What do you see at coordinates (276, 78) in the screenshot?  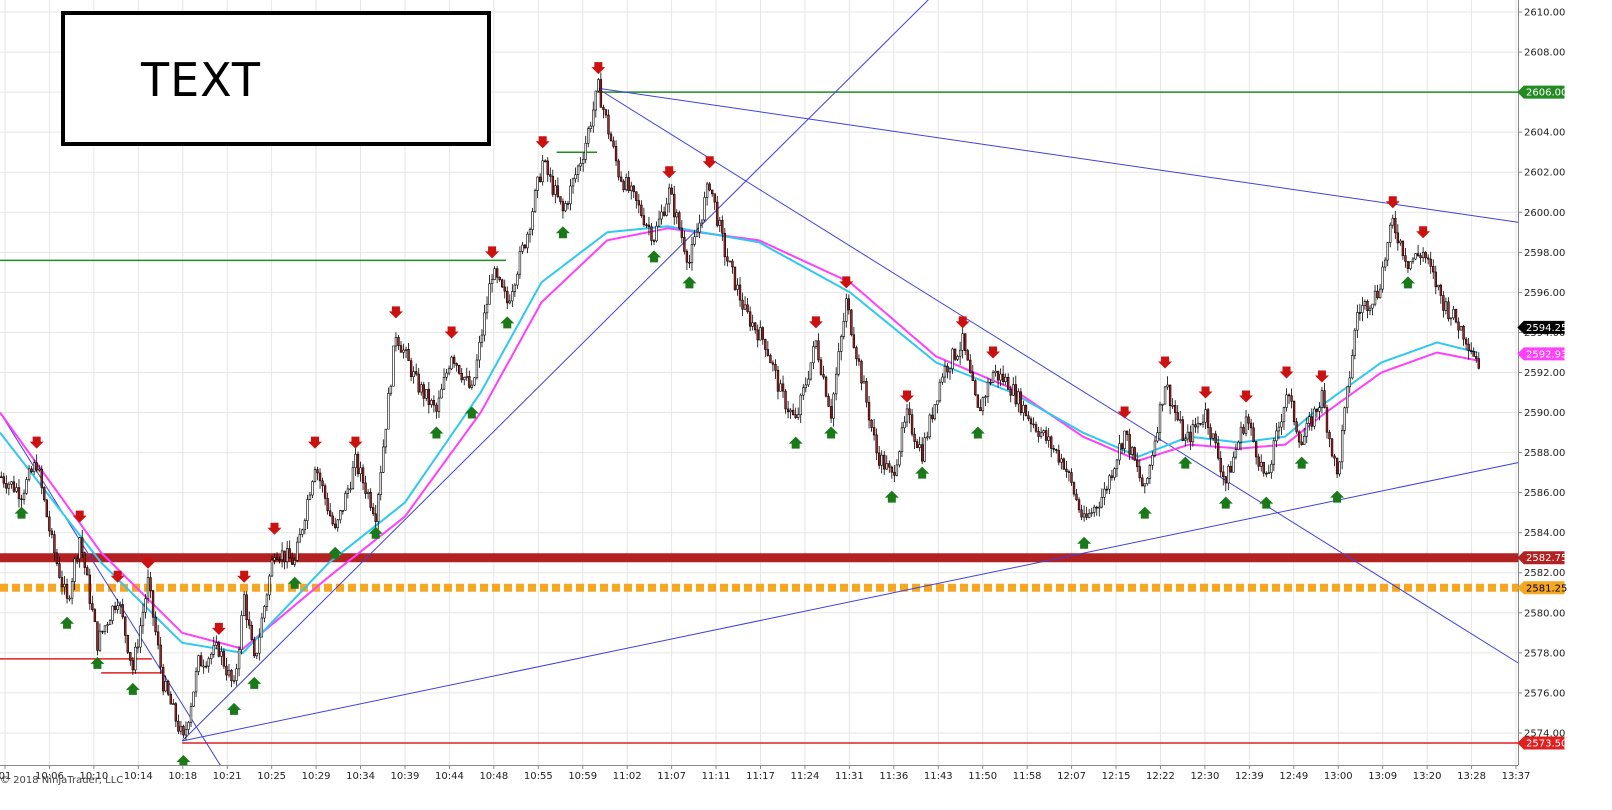 I see `annotation-text-box: TEXT` at bounding box center [276, 78].